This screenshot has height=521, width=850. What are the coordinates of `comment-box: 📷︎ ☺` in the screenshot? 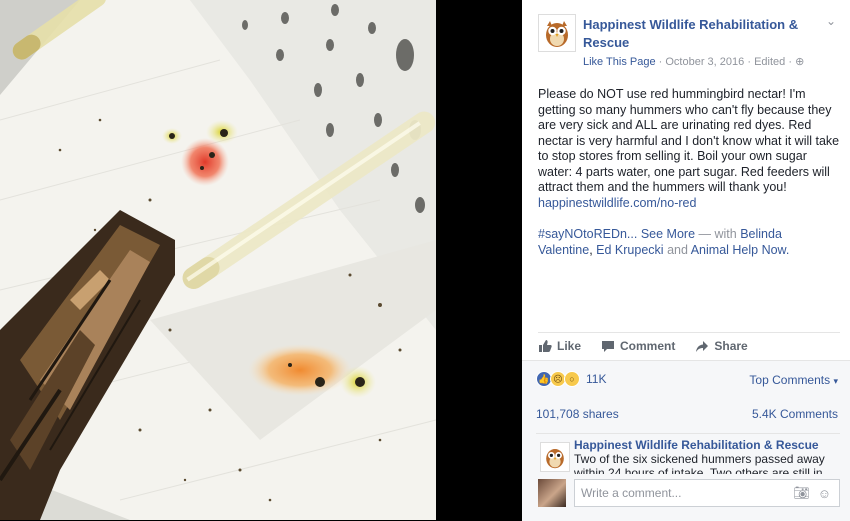 It's located at (707, 493).